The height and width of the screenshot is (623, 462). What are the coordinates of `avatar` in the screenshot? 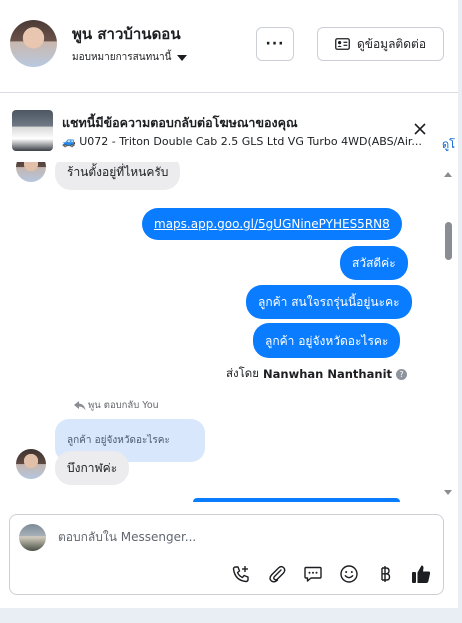 It's located at (33, 43).